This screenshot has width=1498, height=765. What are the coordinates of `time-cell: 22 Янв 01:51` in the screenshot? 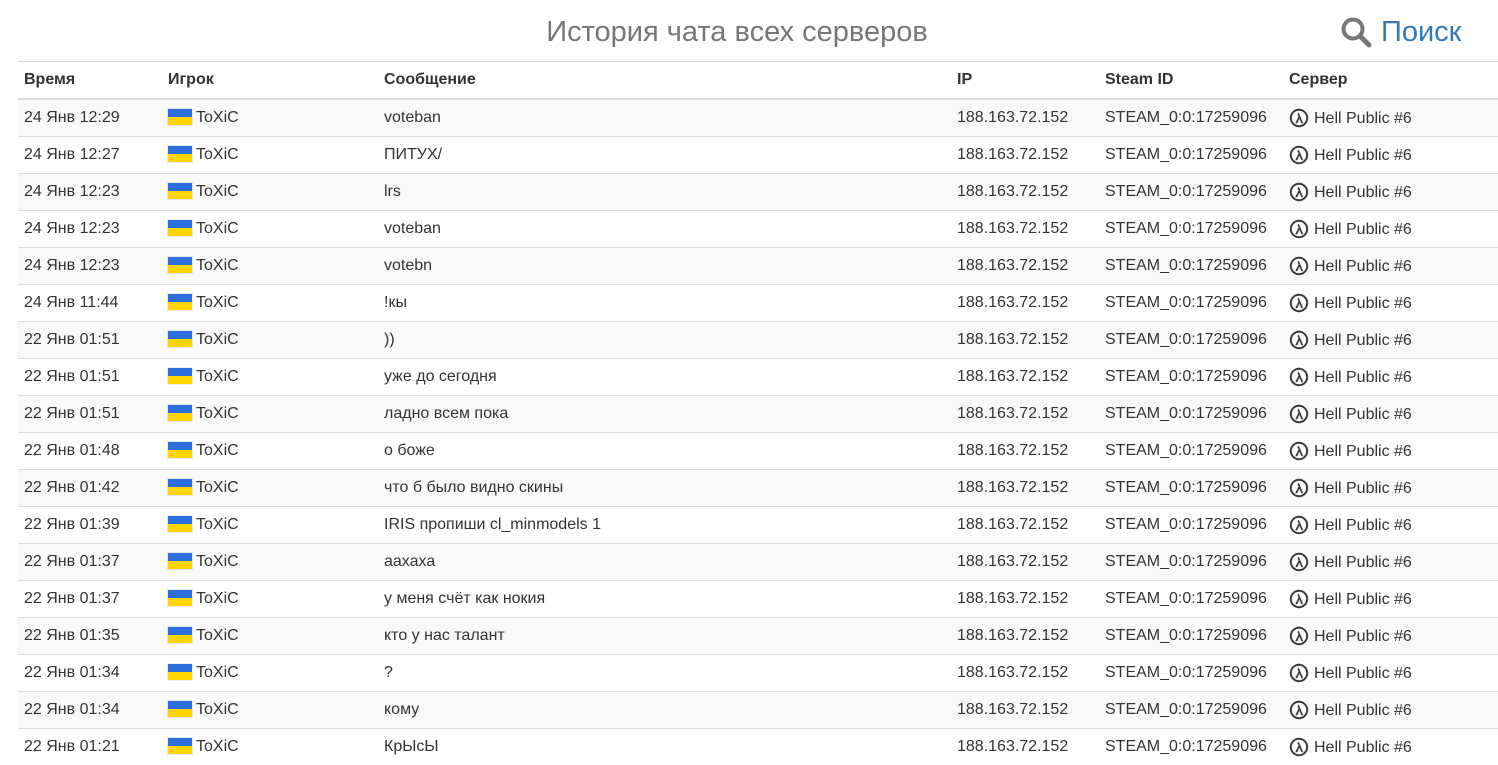 It's located at (90, 340).